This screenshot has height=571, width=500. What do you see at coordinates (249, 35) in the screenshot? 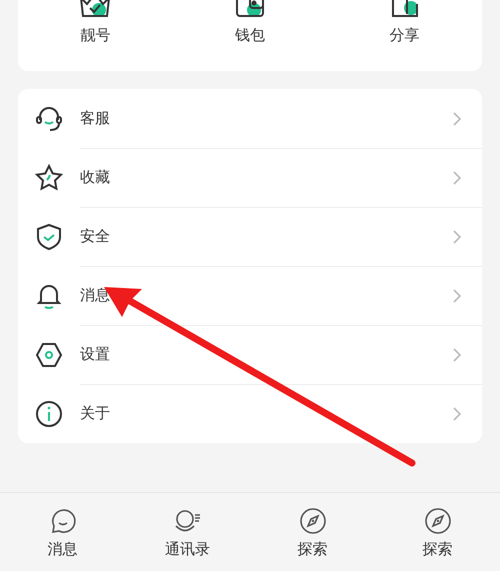
I see `shortcut-label: 钱包` at bounding box center [249, 35].